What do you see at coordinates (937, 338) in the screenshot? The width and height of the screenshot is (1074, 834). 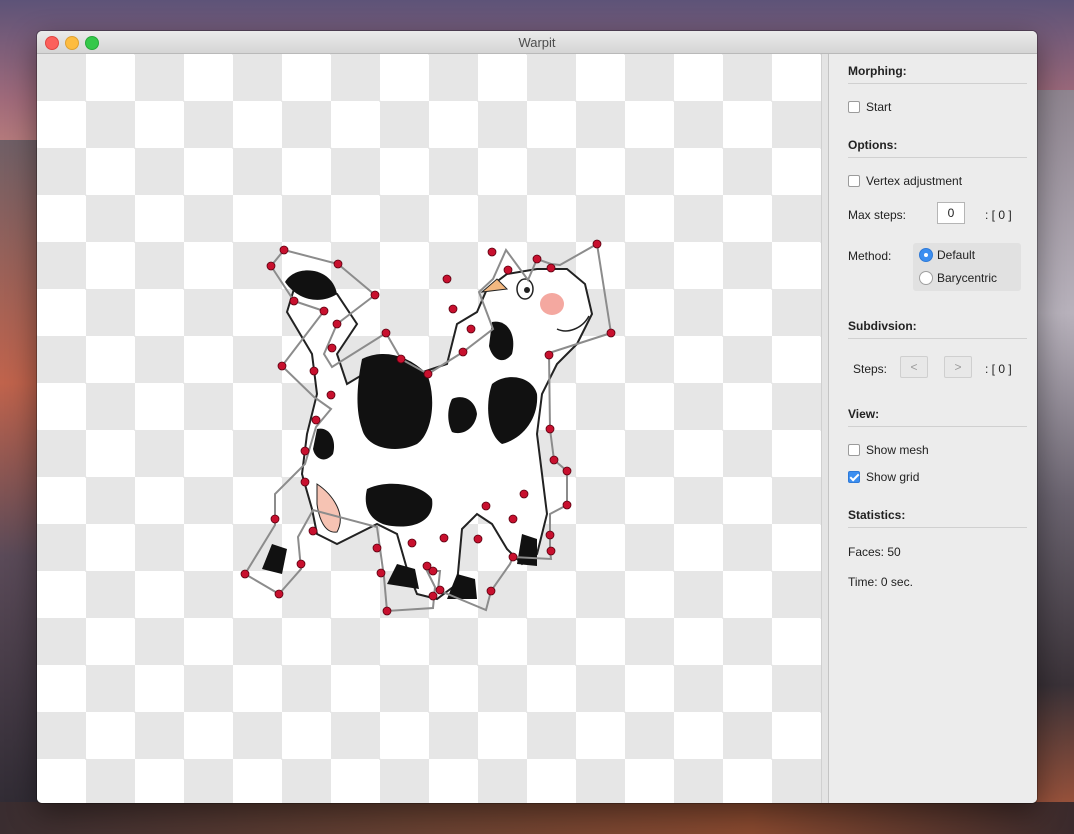 I see `subdivision-divider` at bounding box center [937, 338].